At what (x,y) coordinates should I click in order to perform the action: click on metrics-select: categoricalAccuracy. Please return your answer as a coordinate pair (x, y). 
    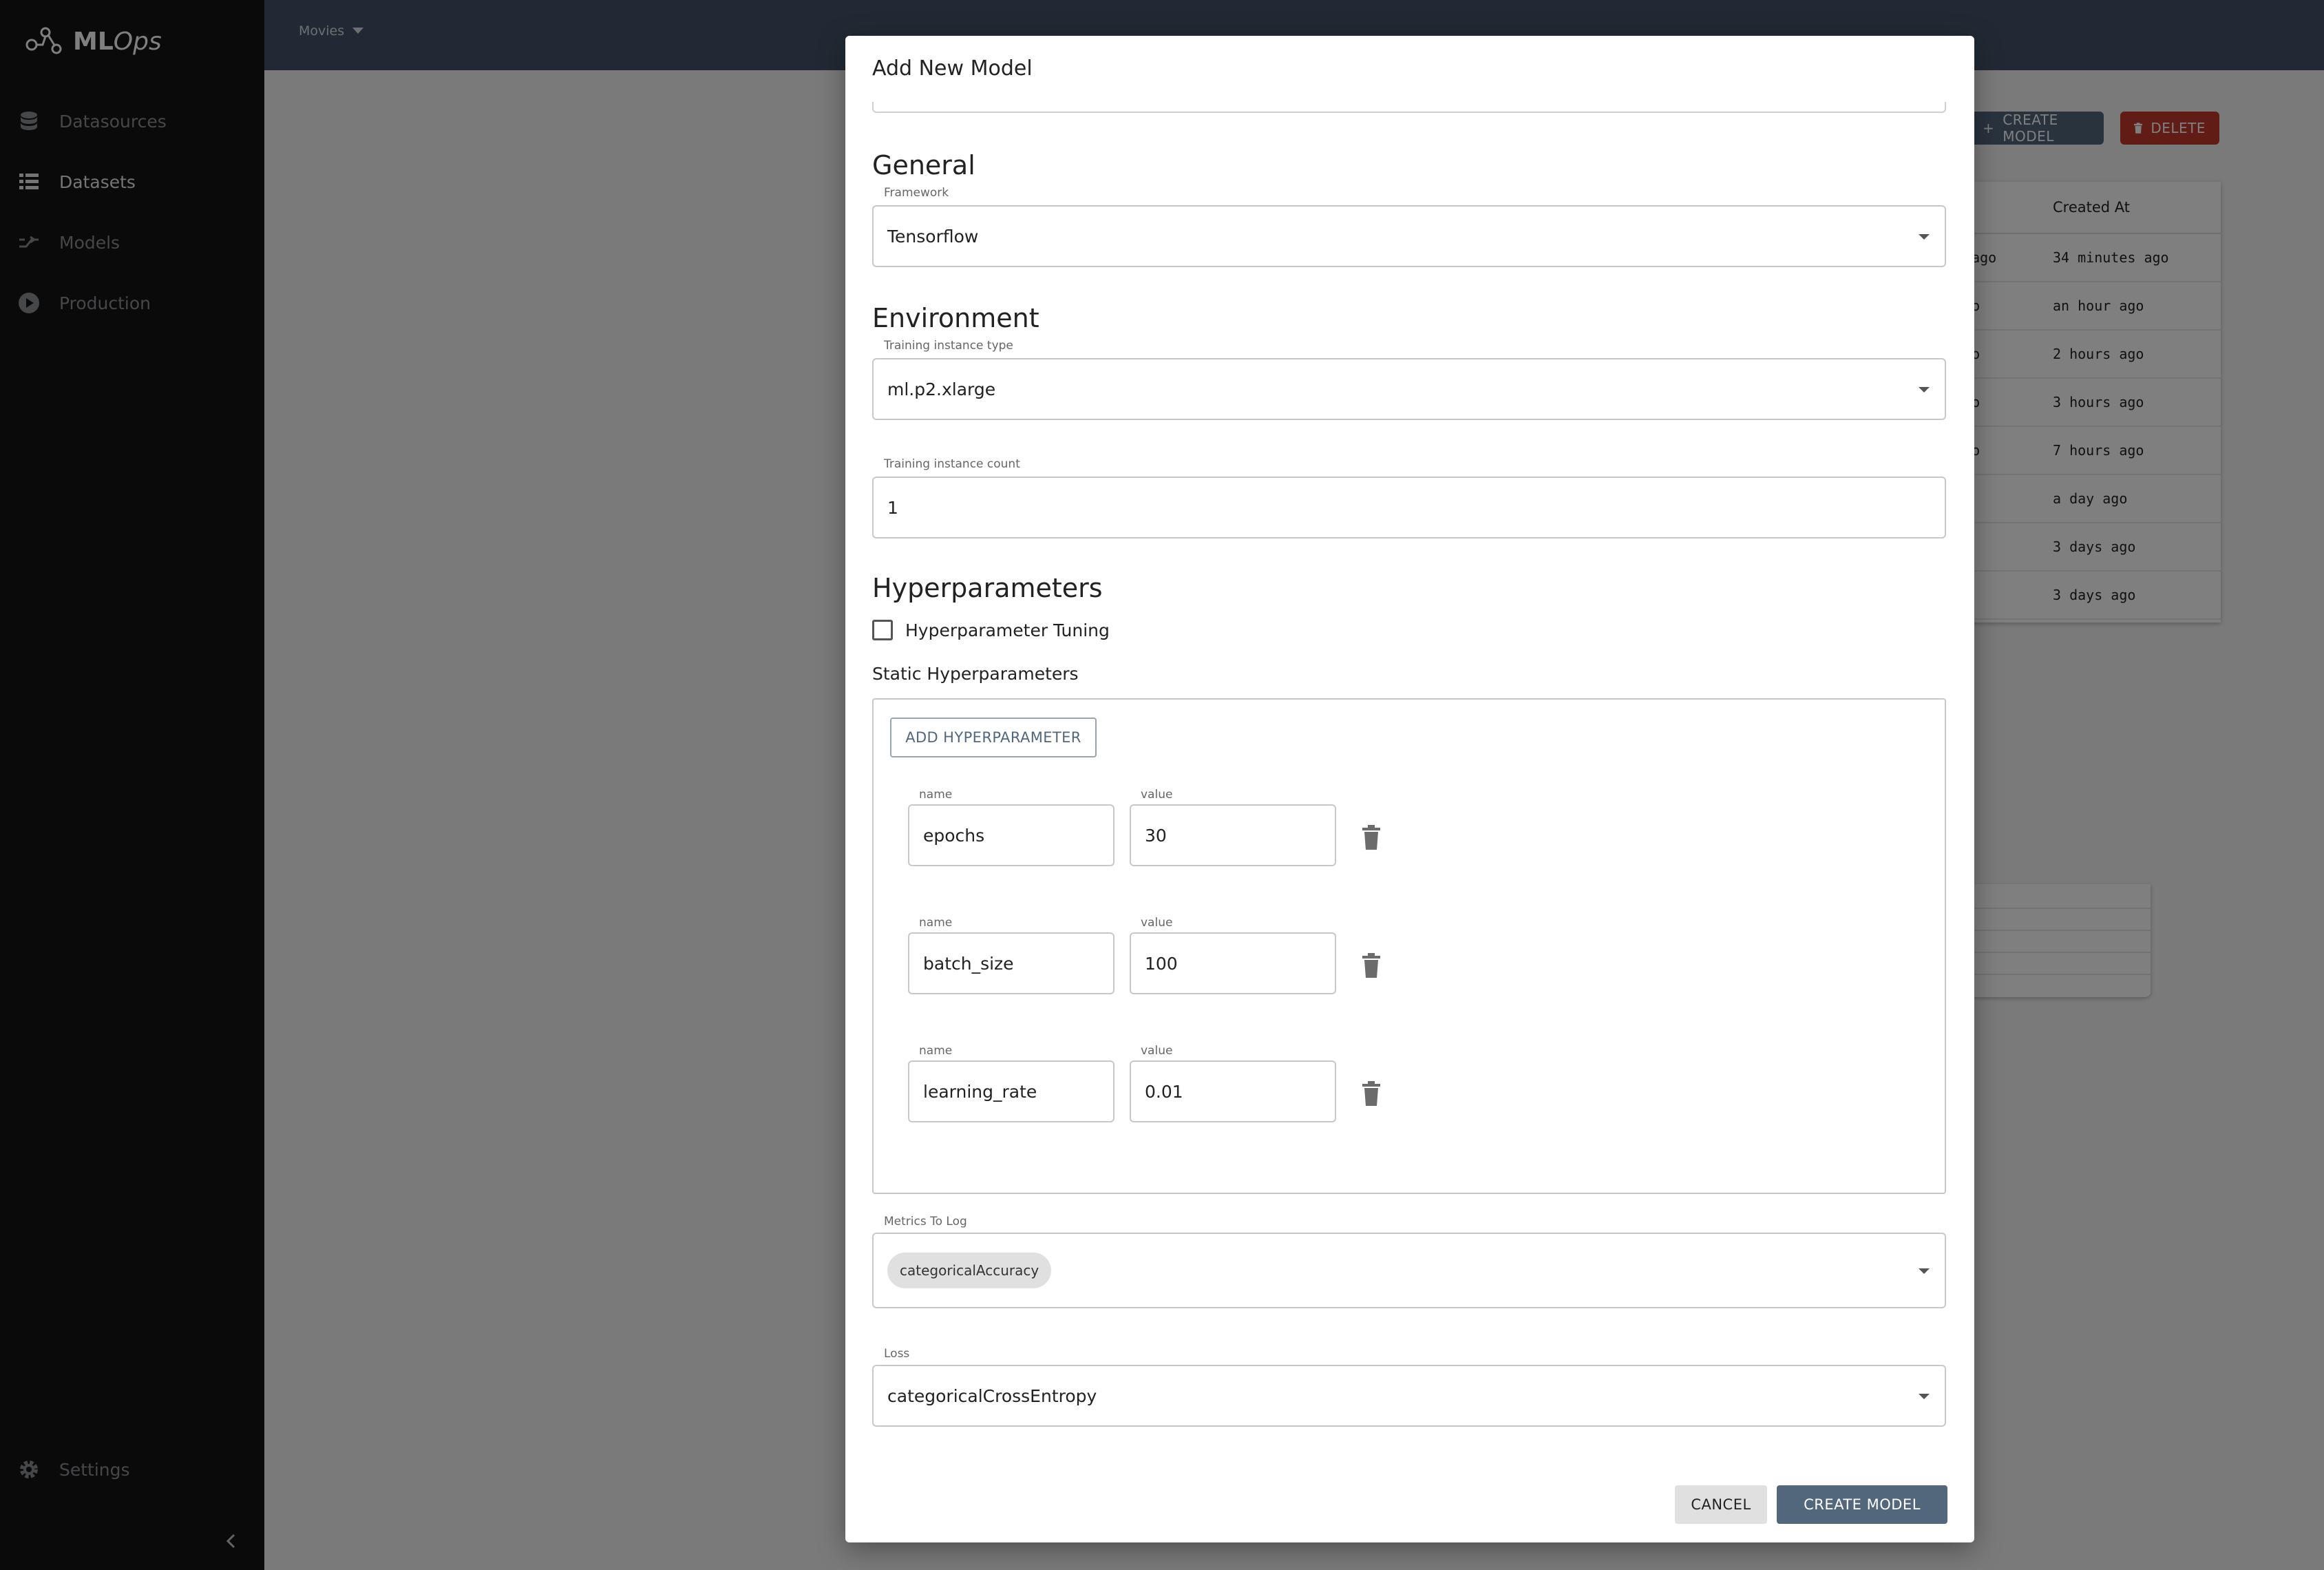
    Looking at the image, I should click on (1409, 1270).